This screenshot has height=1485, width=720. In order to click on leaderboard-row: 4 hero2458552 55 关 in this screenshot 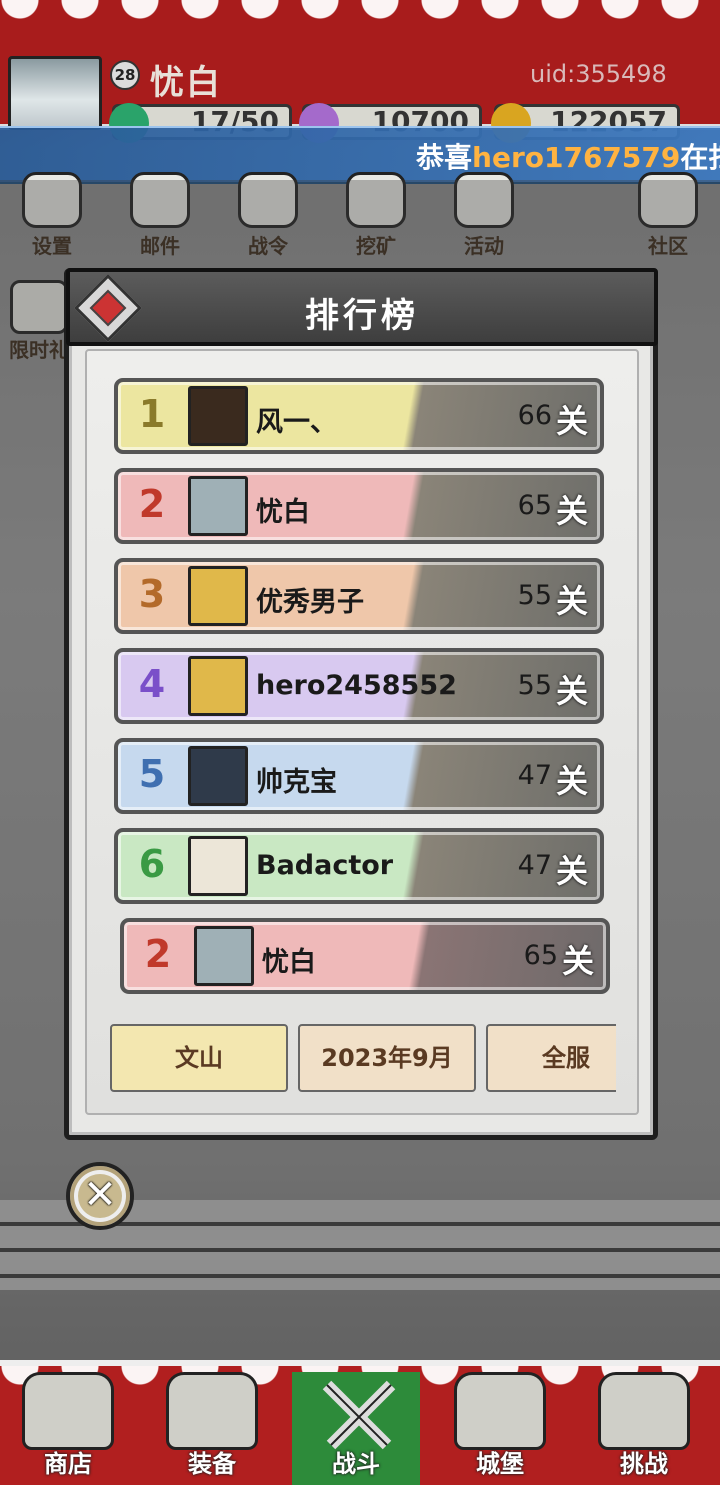, I will do `click(359, 686)`.